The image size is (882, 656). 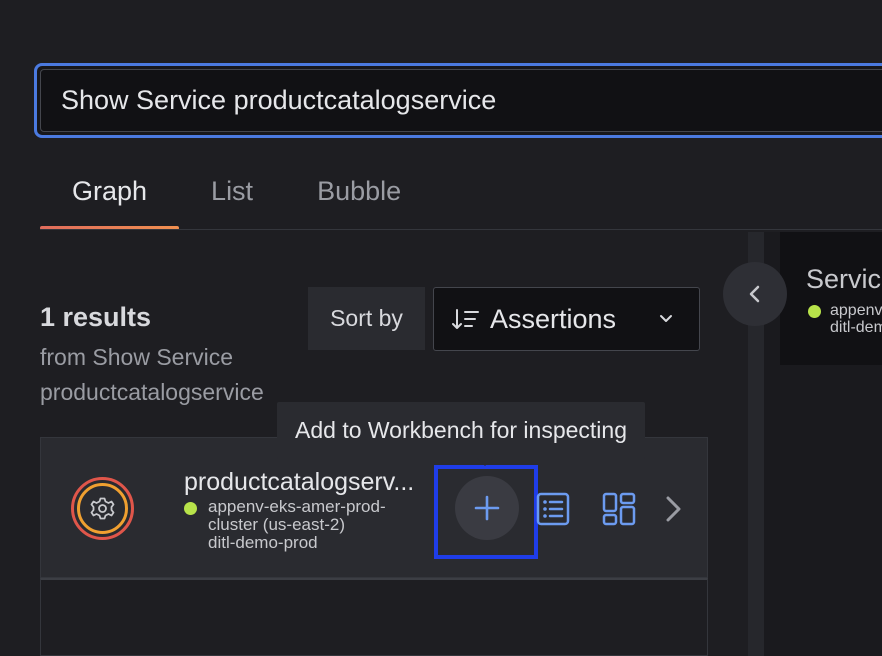 What do you see at coordinates (110, 199) in the screenshot?
I see `tab-graph: Graph` at bounding box center [110, 199].